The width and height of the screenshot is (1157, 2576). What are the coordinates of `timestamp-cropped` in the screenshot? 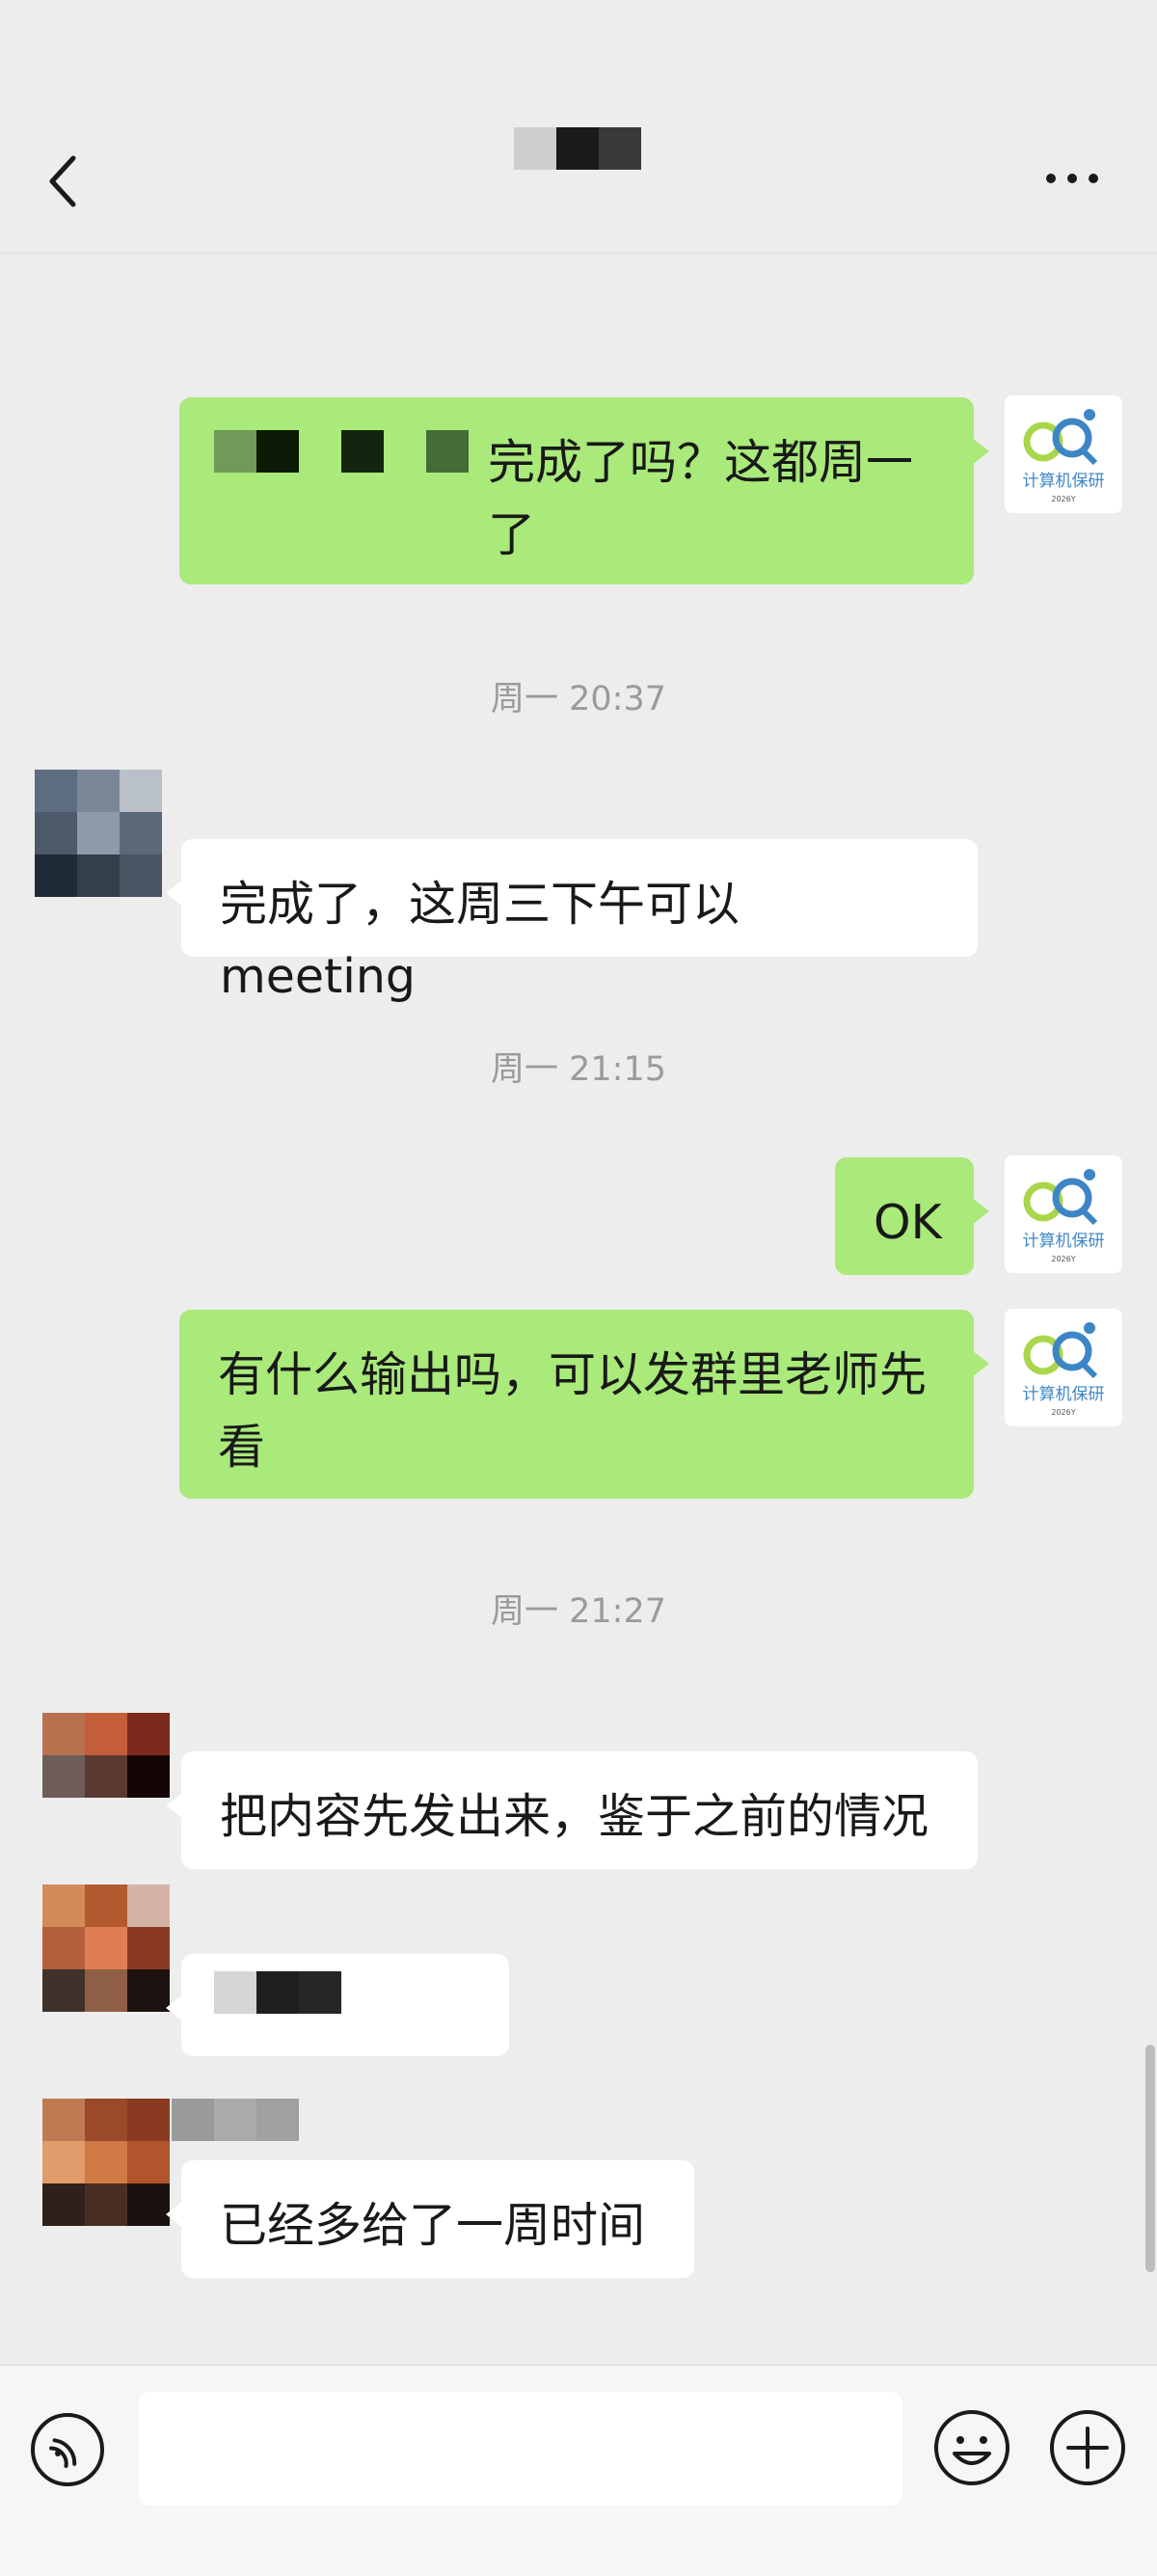 It's located at (578, 302).